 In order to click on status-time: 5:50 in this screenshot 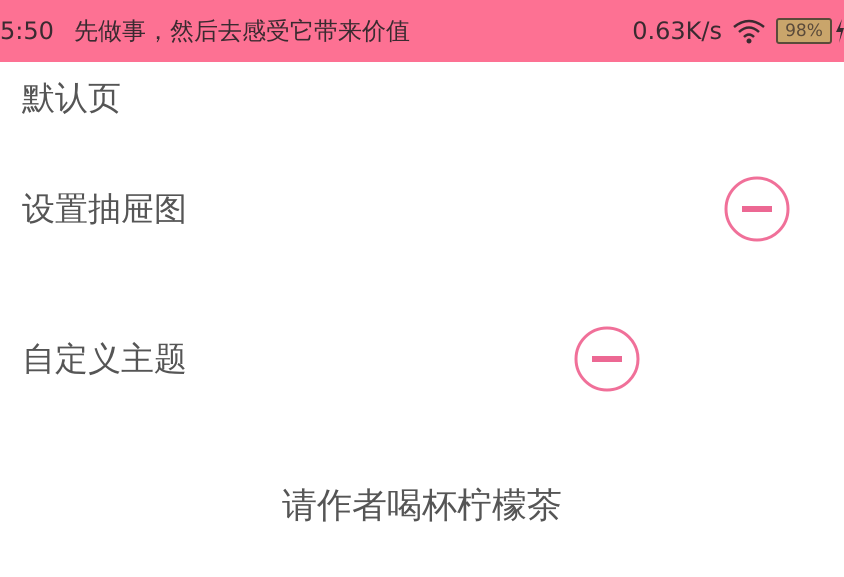, I will do `click(27, 31)`.